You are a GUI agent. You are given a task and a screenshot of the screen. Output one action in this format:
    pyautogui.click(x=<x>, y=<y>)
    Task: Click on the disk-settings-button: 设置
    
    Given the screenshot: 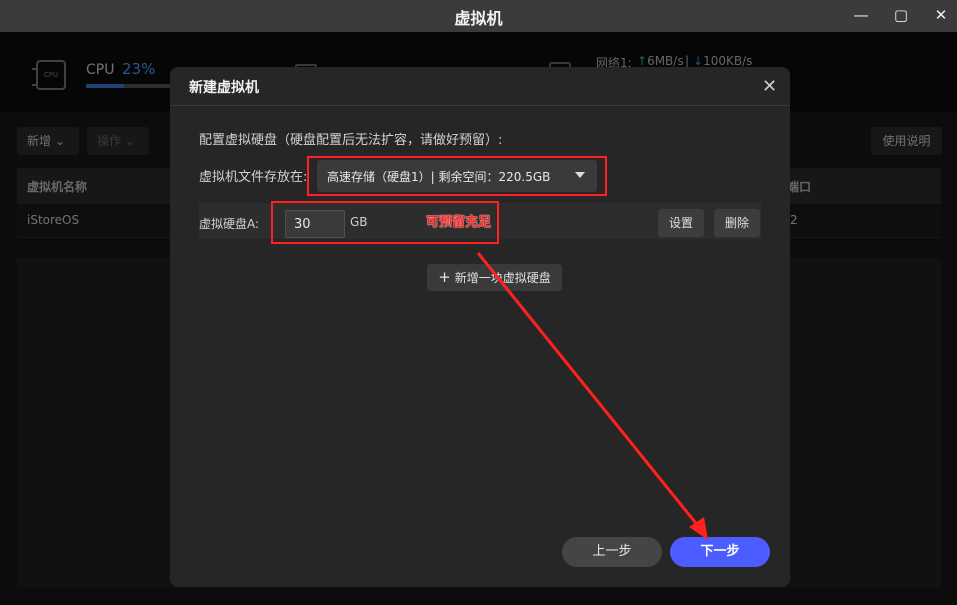 What is the action you would take?
    pyautogui.click(x=681, y=223)
    